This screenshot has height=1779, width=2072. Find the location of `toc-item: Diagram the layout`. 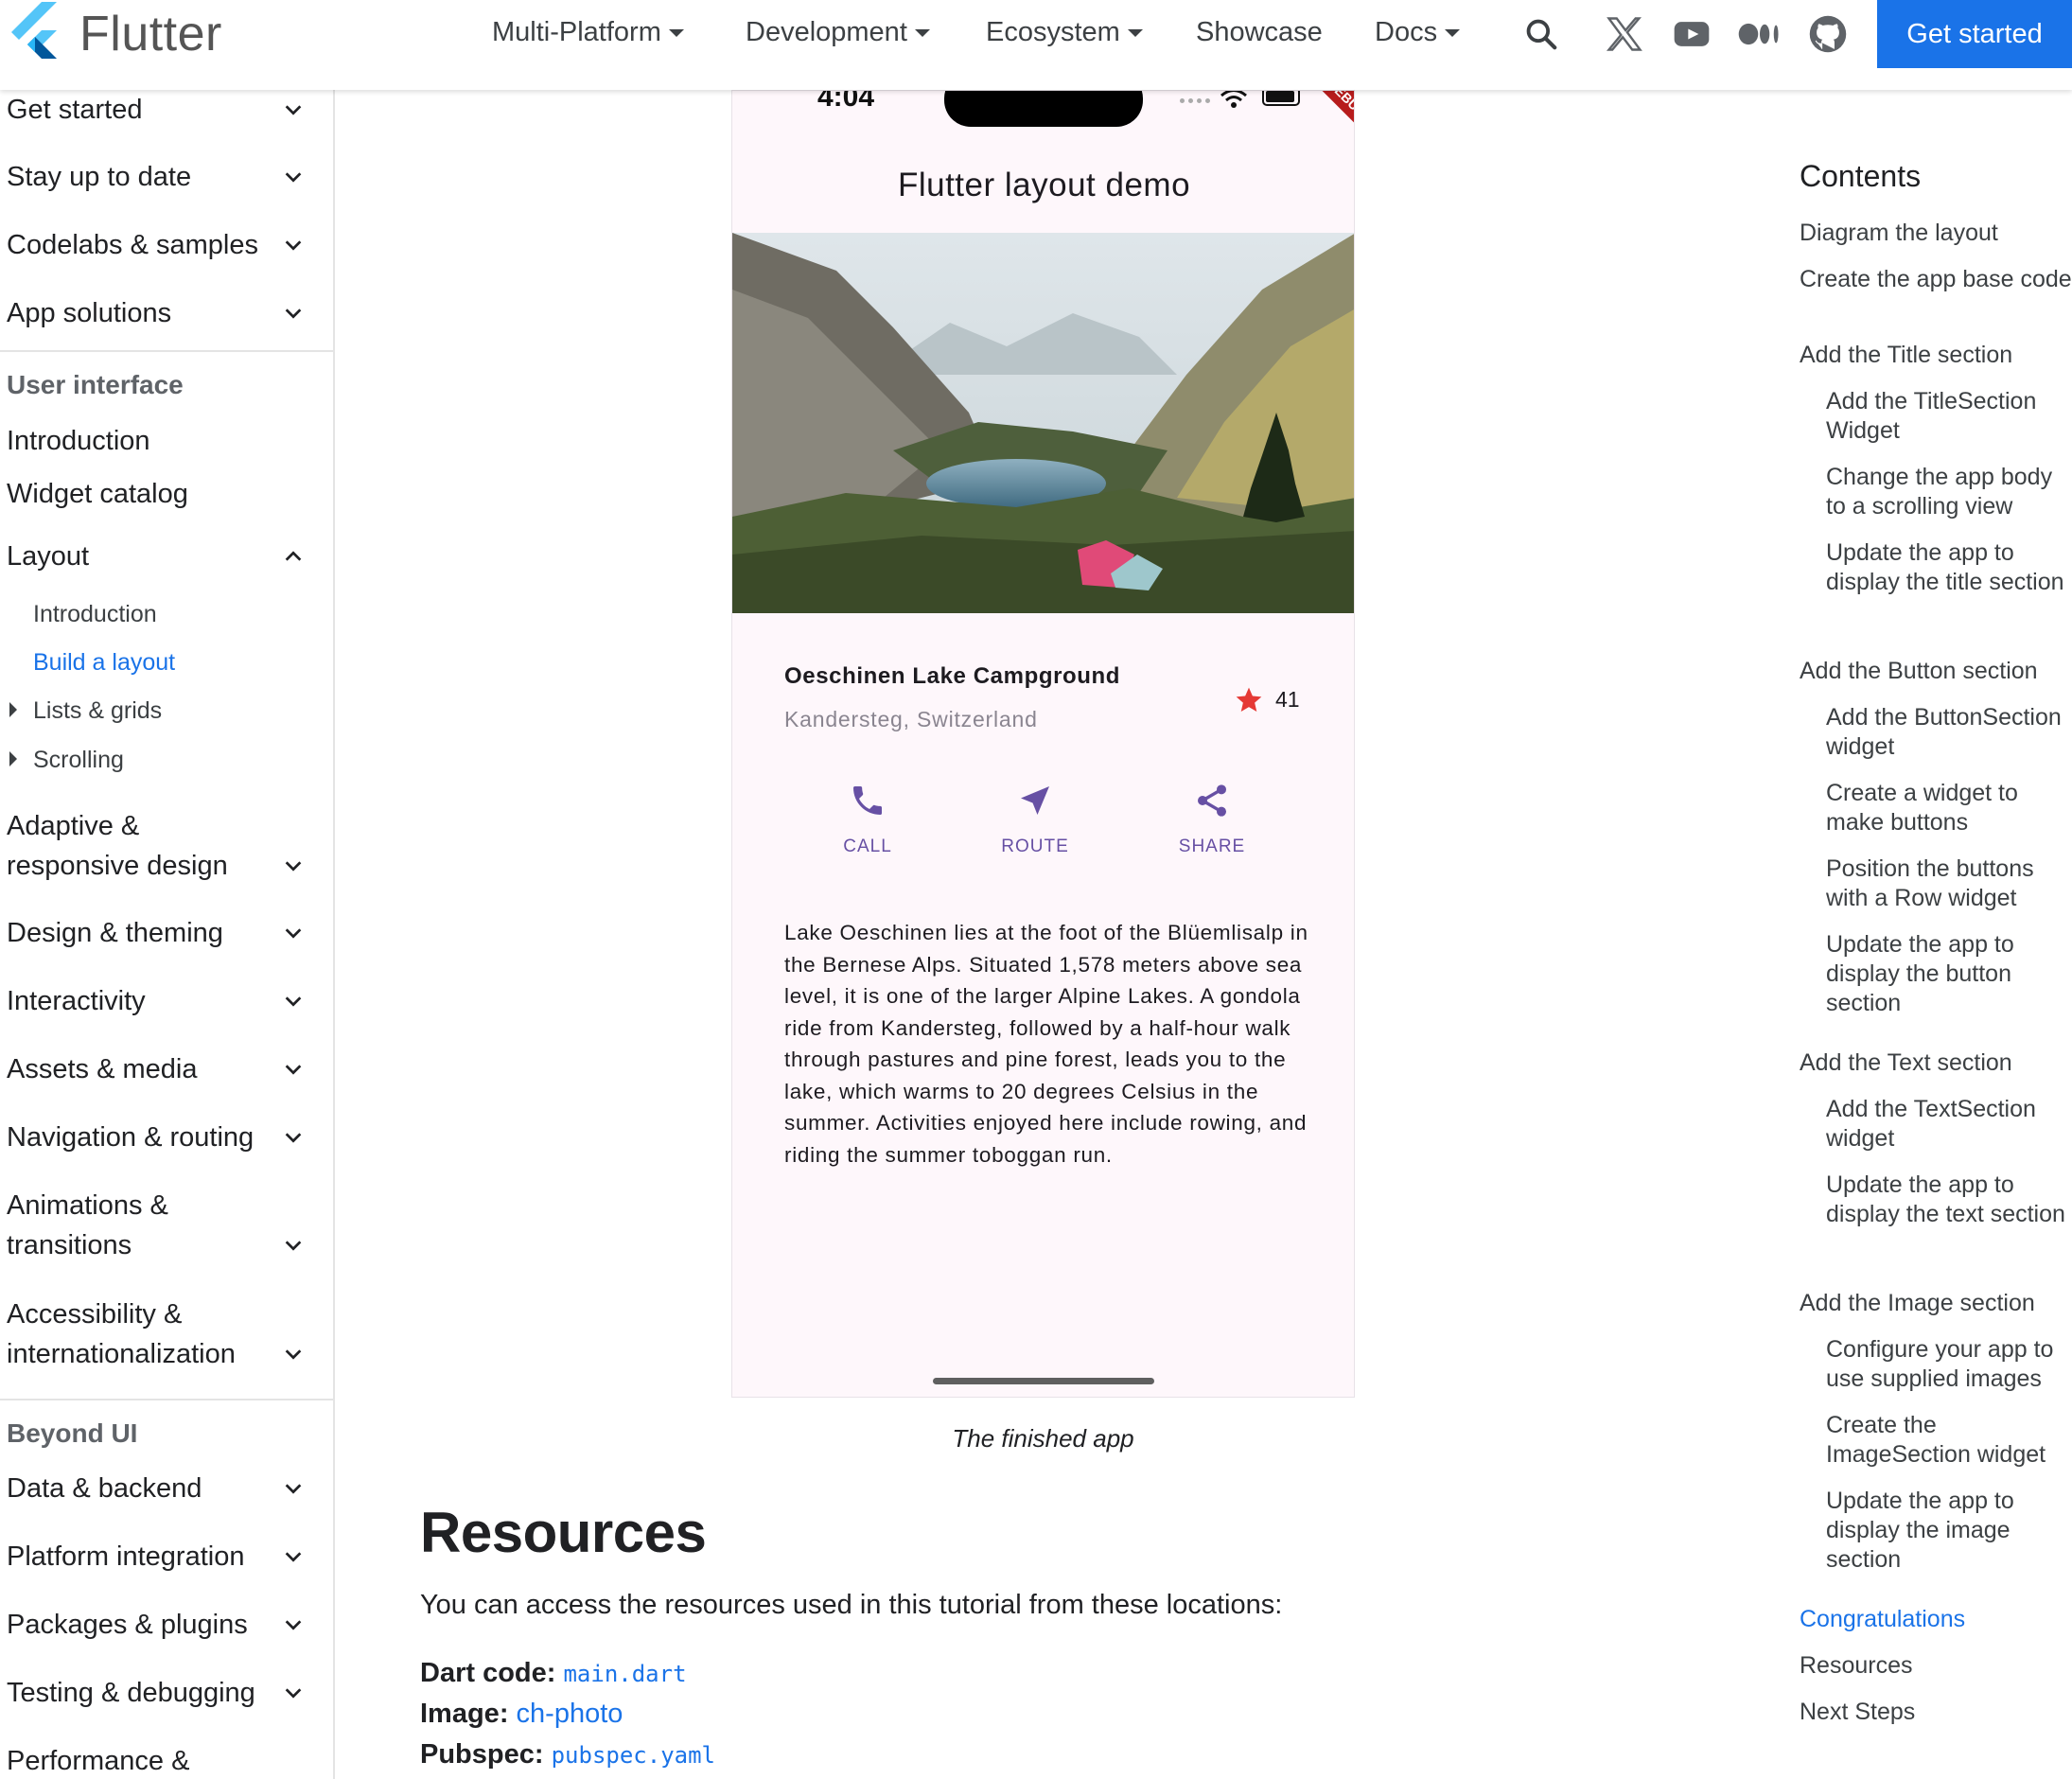

toc-item: Diagram the layout is located at coordinates (1936, 233).